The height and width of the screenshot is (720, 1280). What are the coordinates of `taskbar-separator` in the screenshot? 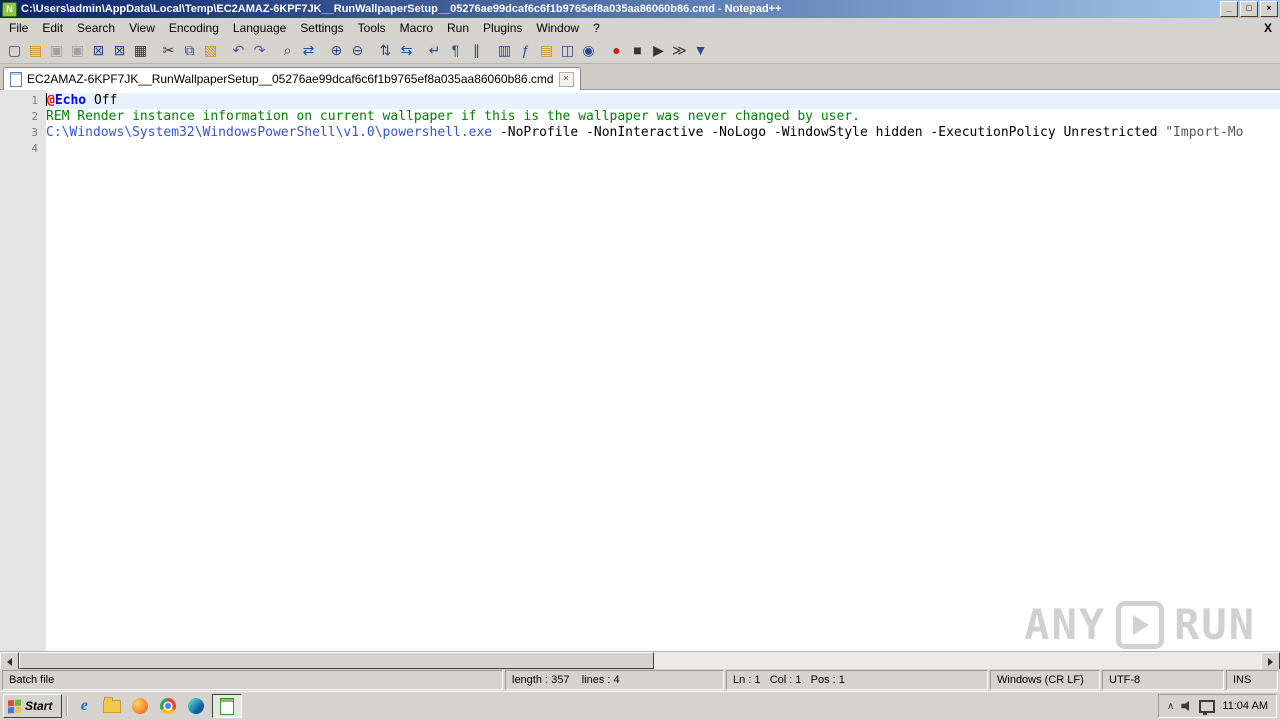 It's located at (67, 706).